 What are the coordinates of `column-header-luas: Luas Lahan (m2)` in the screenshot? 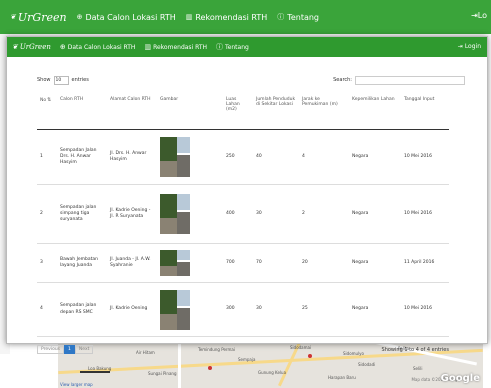 It's located at (238, 111).